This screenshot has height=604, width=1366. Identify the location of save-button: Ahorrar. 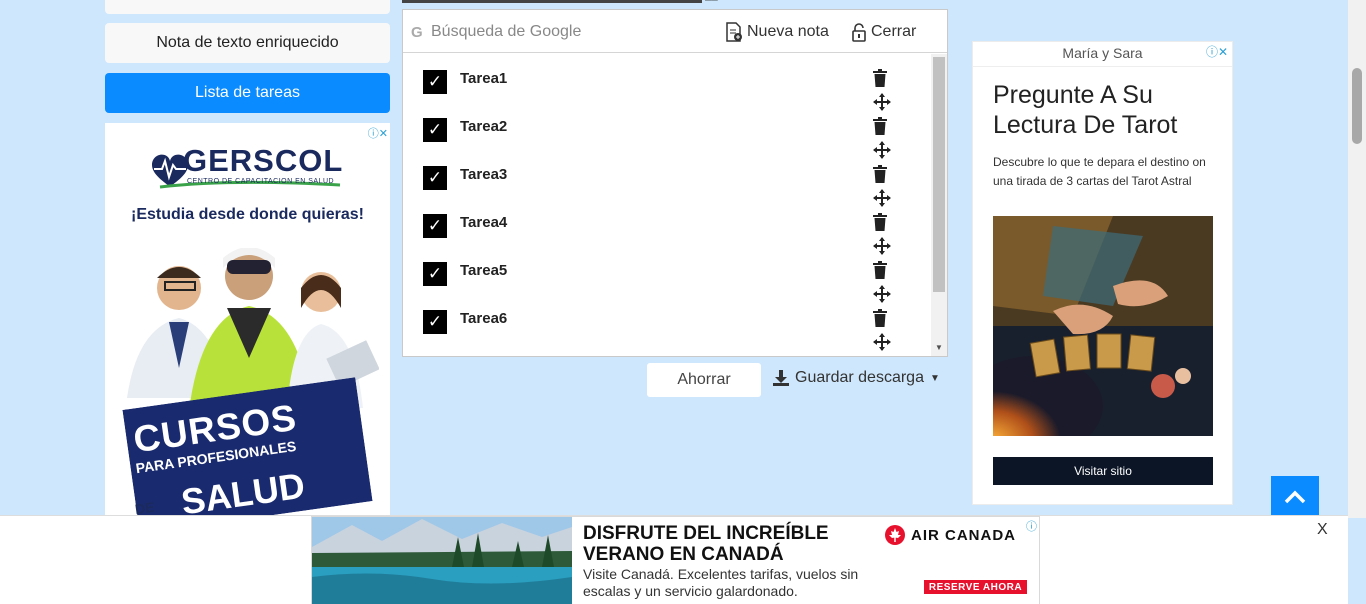
(704, 380).